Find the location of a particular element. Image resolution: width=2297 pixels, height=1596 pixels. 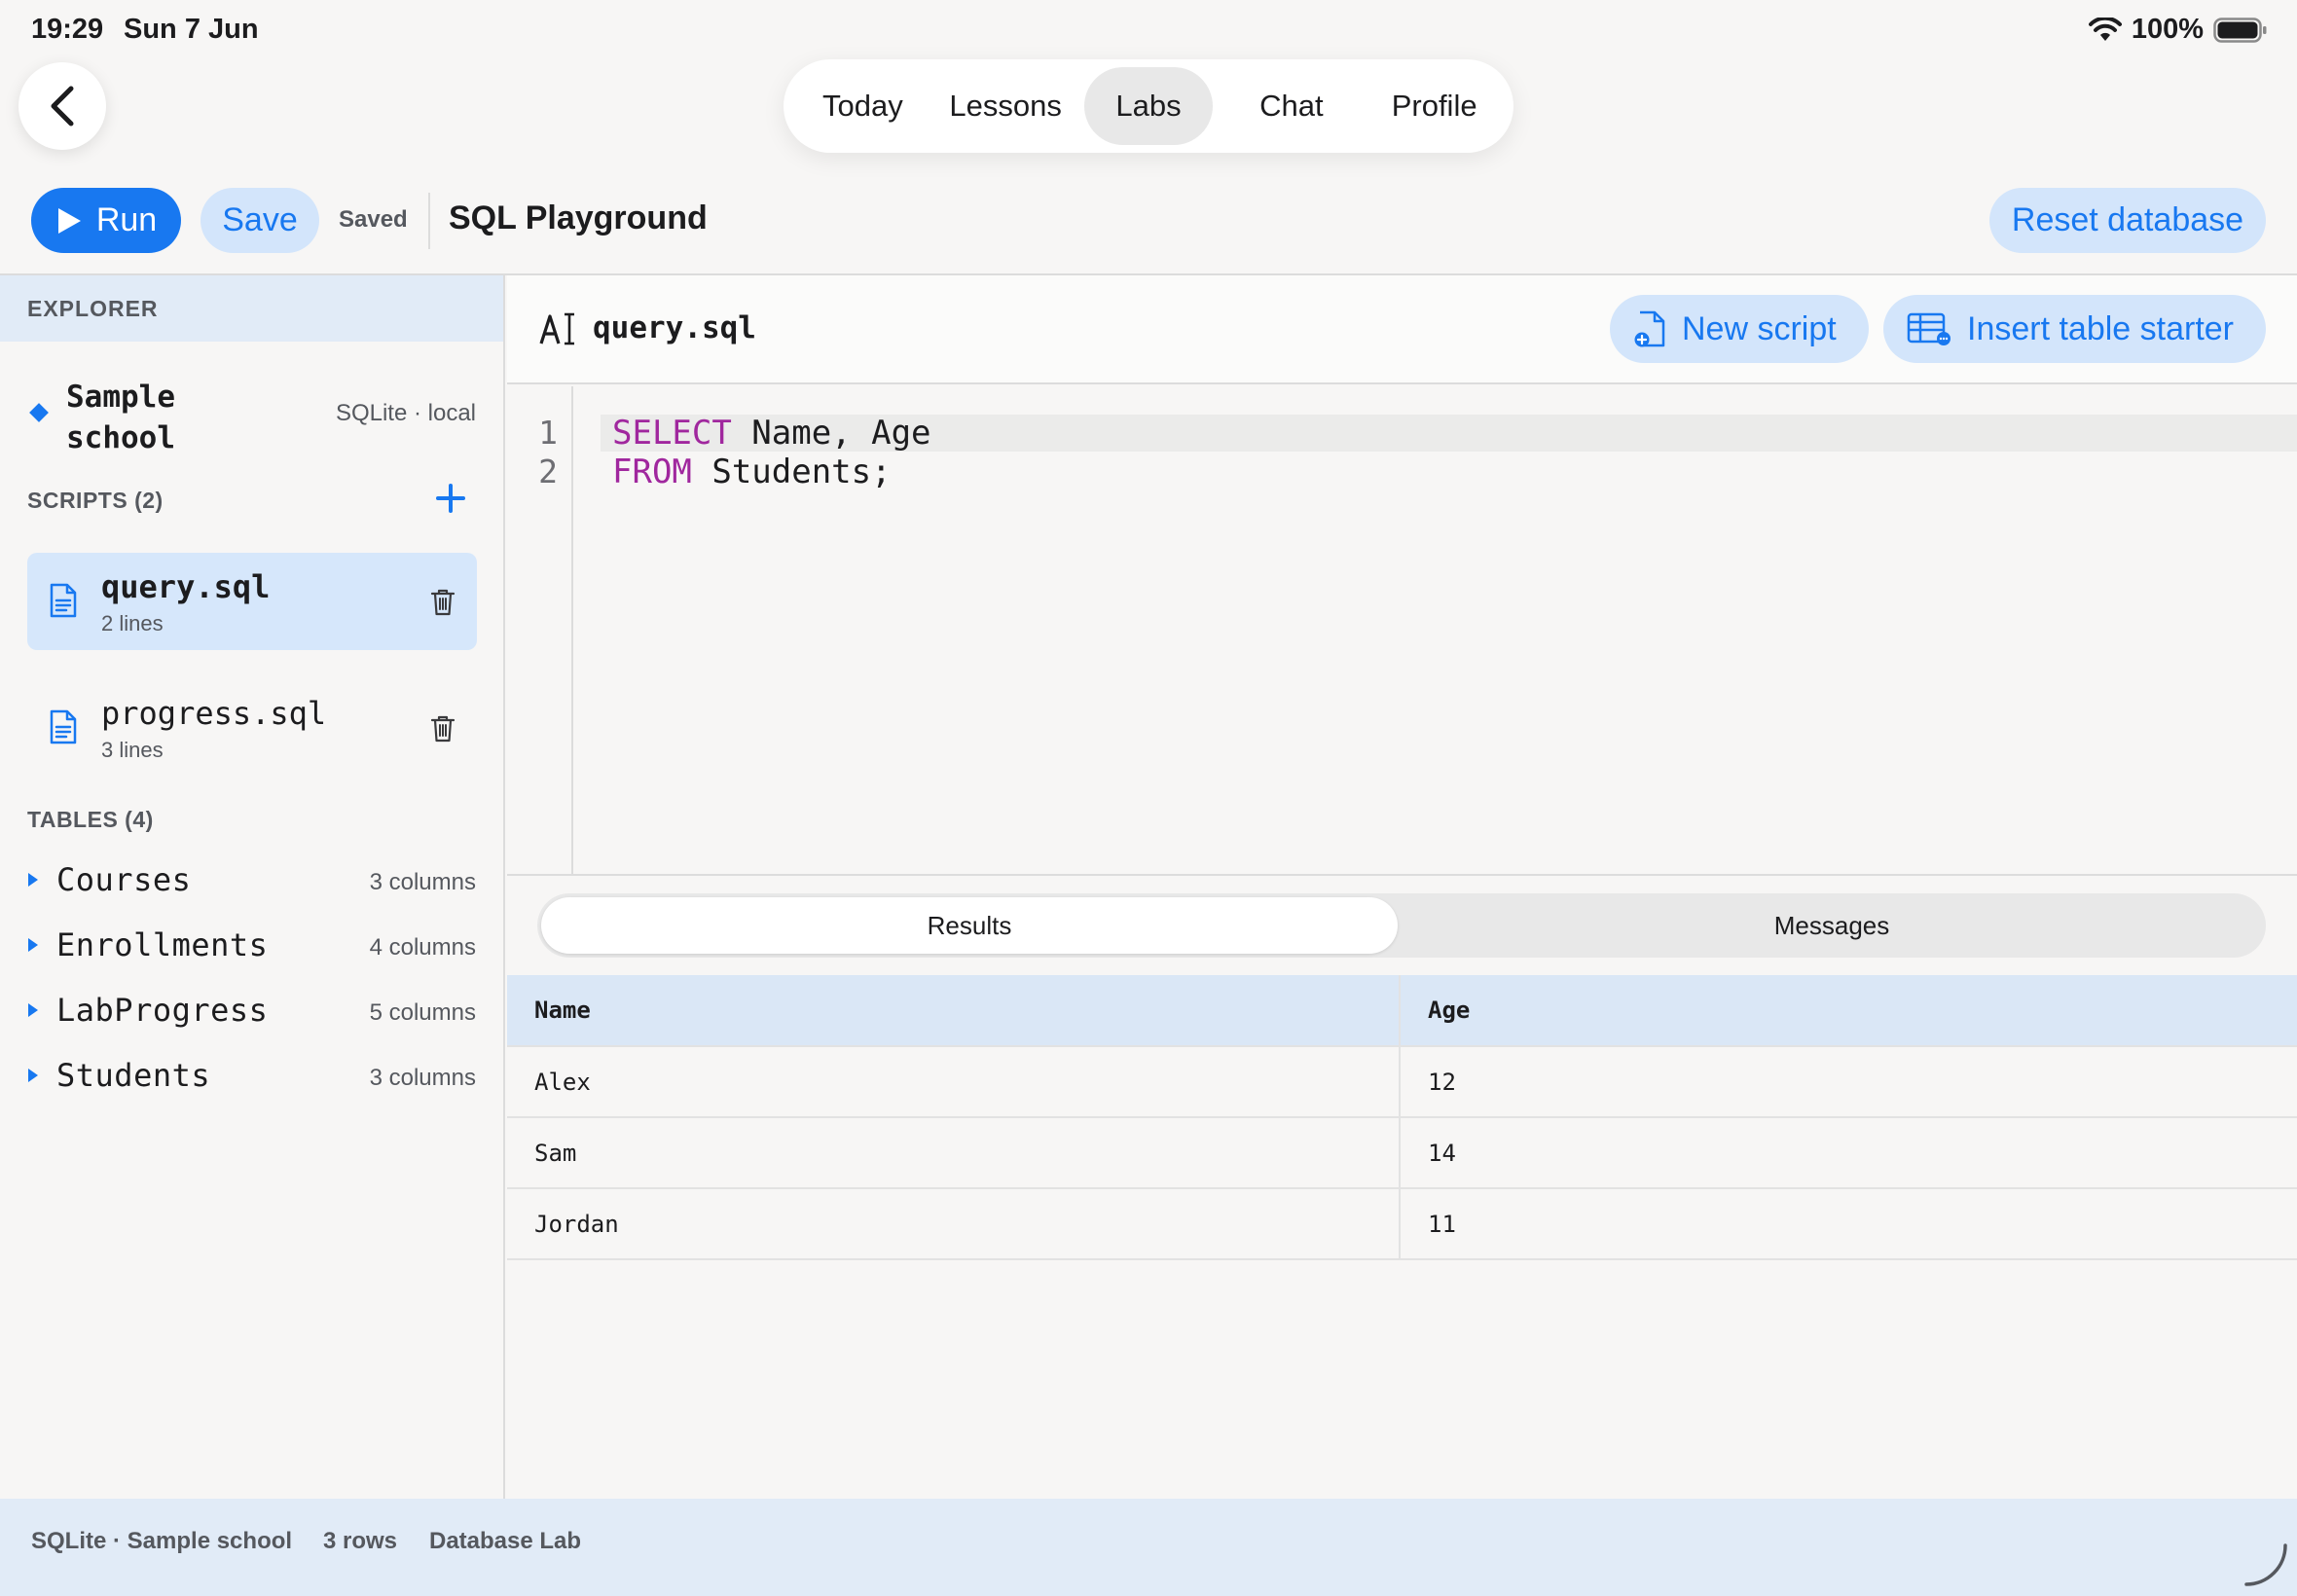

database-diamond-icon is located at coordinates (39, 413).